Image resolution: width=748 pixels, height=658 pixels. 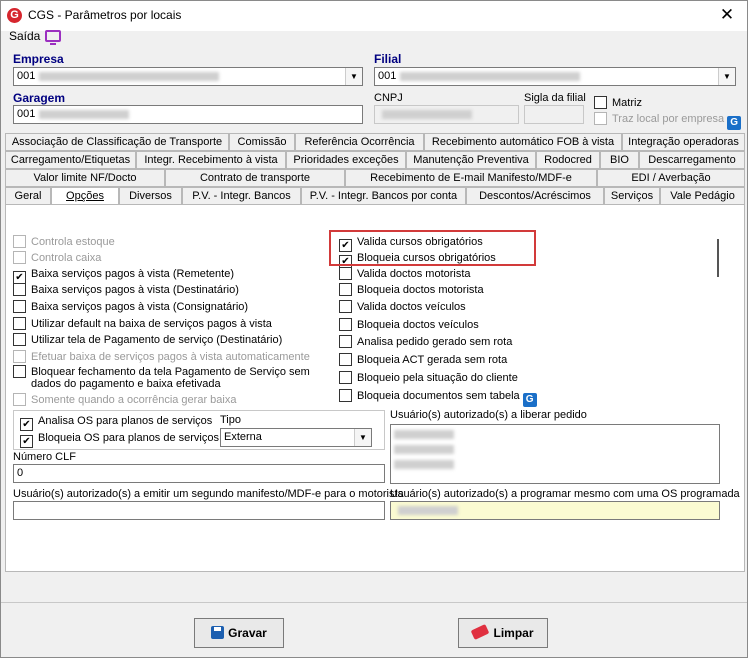 I want to click on matriz-checkbox: Matriz, so click(x=618, y=103).